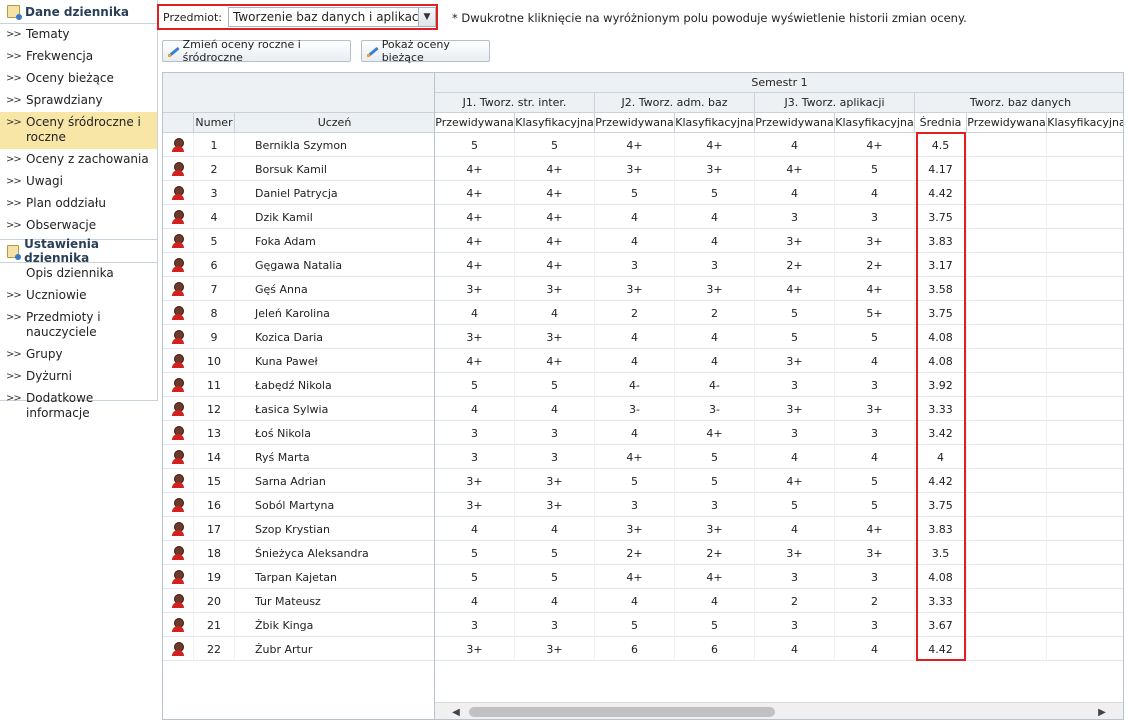  Describe the element at coordinates (78, 325) in the screenshot. I see `sidebar-item: >> Przedmioty i nauczyciele` at that location.